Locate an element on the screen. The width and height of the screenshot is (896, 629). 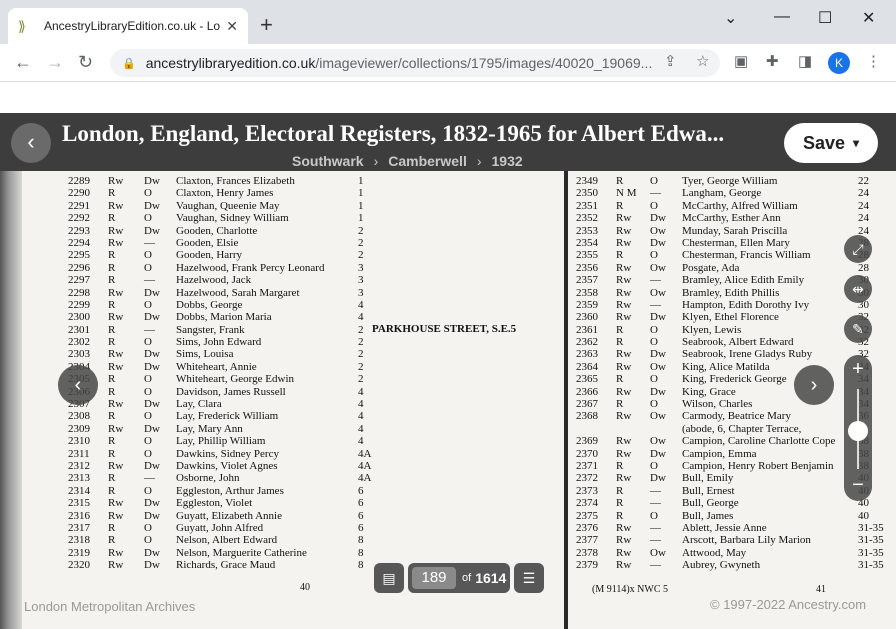
elector-name: Hazelwood, Sarah Margaret is located at coordinates (238, 292).